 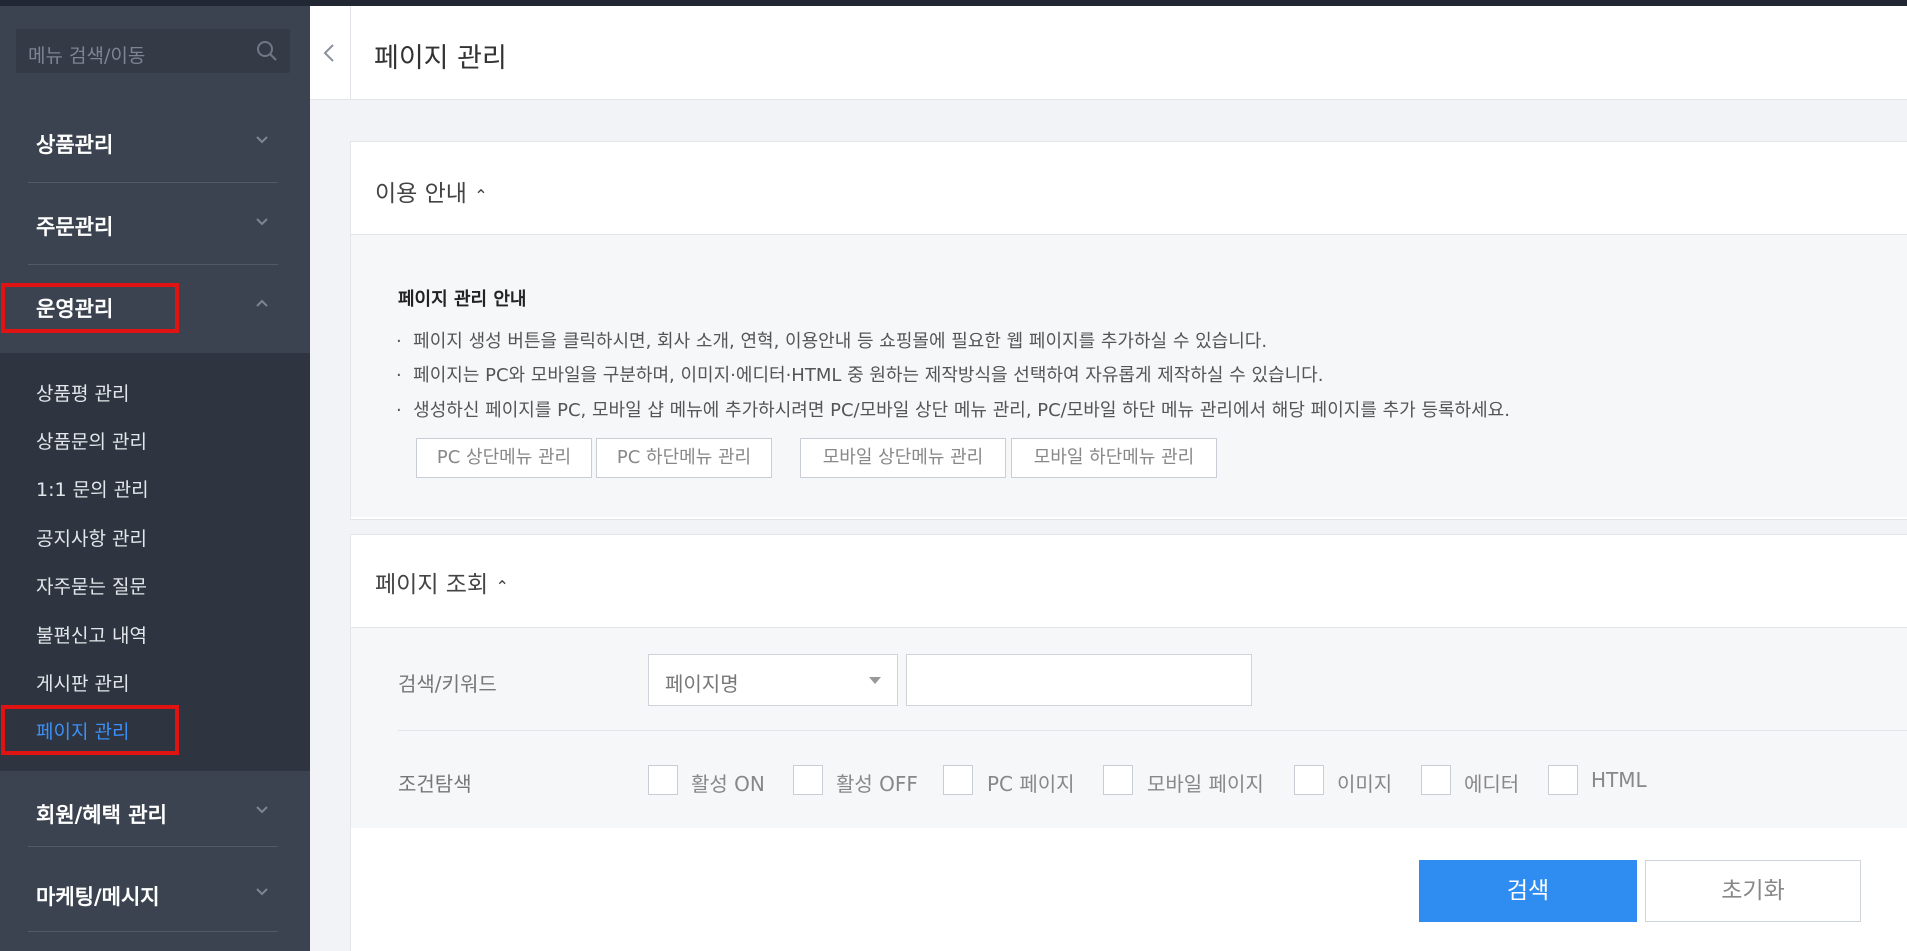 I want to click on page-header: 페이지 관리, so click(x=1108, y=53).